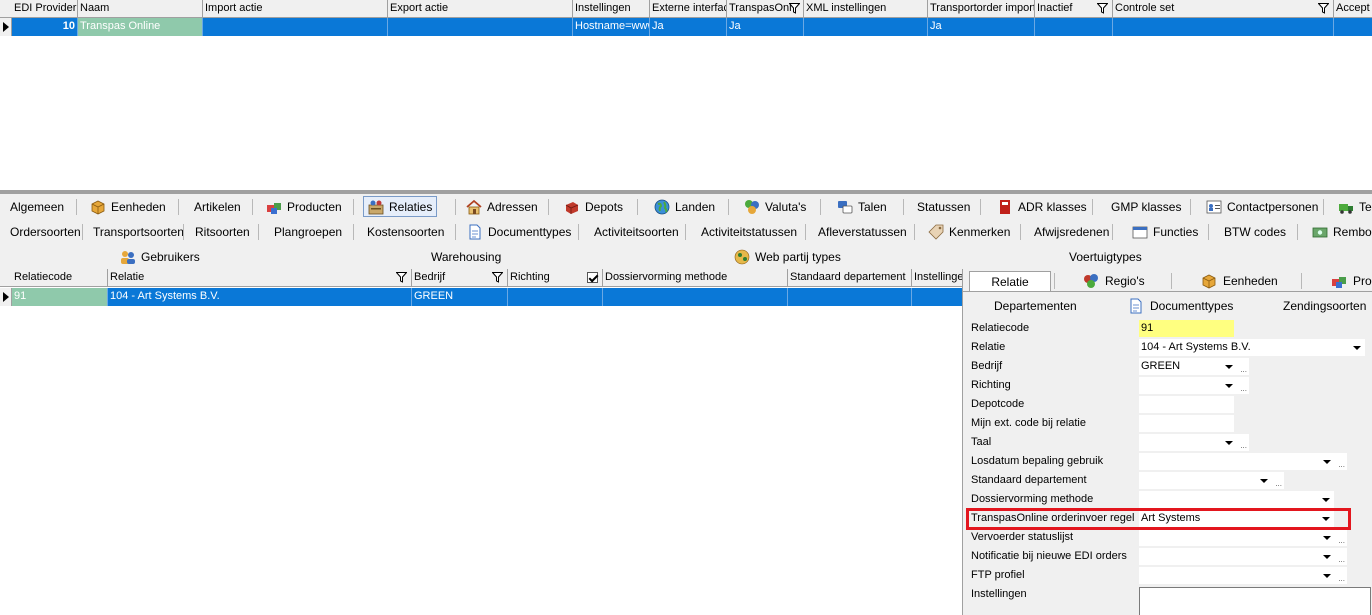 The width and height of the screenshot is (1372, 615). I want to click on subtab-documenttypes: Documenttypes, so click(1180, 306).